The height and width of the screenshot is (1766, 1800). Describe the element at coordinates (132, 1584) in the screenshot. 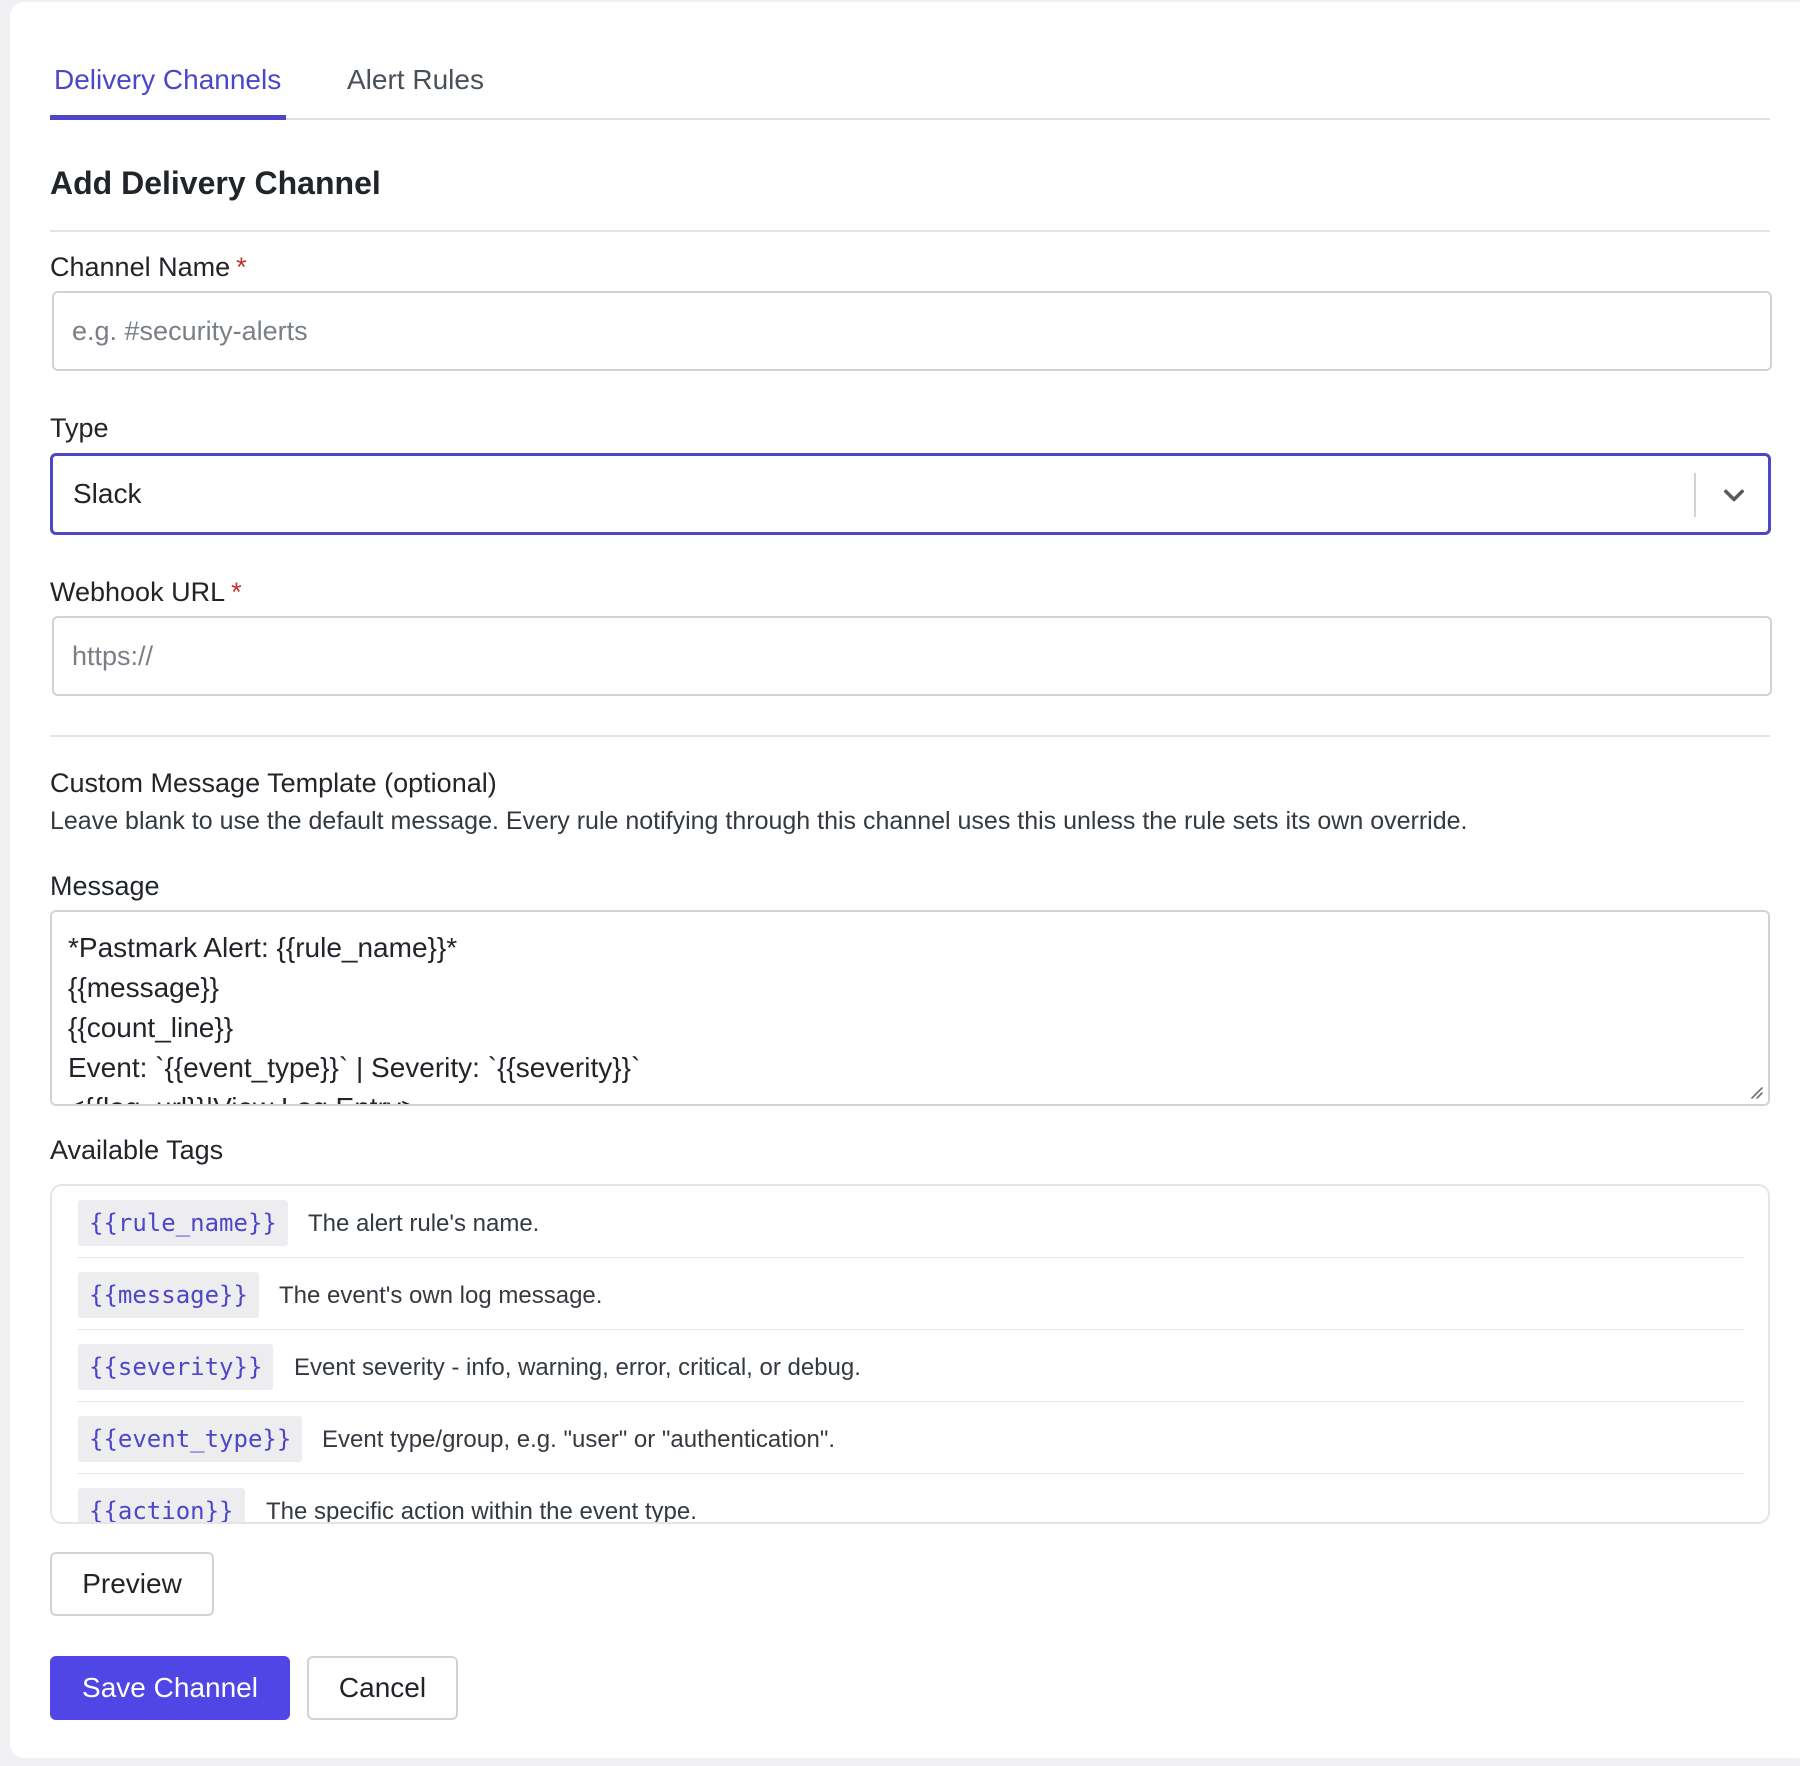

I see `preview-button: Preview` at that location.